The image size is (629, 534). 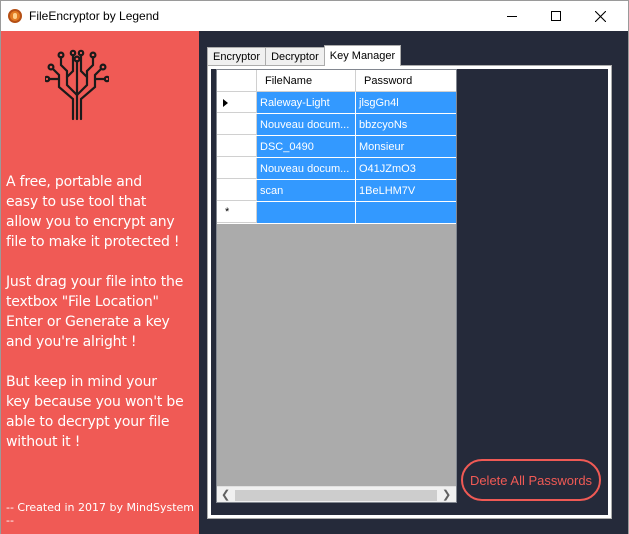 I want to click on close-icon, so click(x=600, y=16).